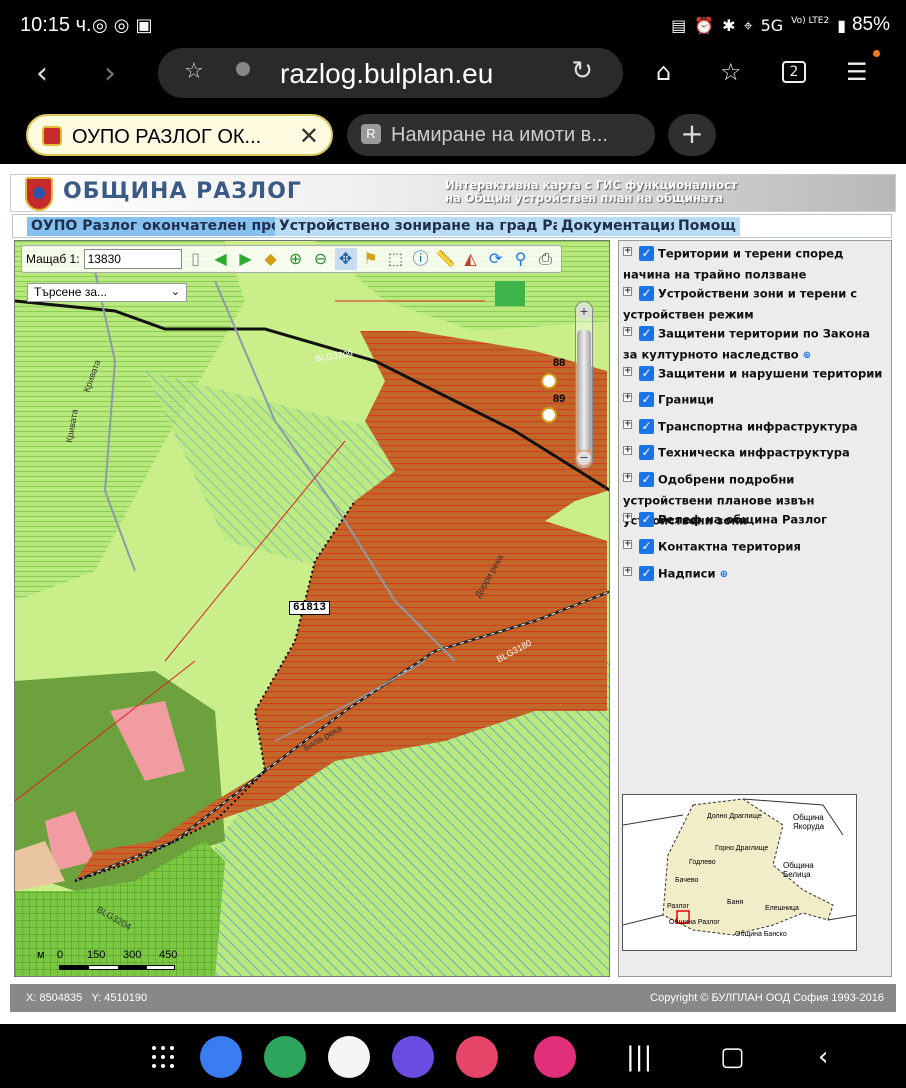  I want to click on camera-app-icon, so click(477, 1057).